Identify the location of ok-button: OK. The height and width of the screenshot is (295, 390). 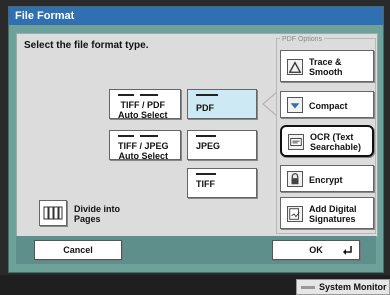
(316, 250).